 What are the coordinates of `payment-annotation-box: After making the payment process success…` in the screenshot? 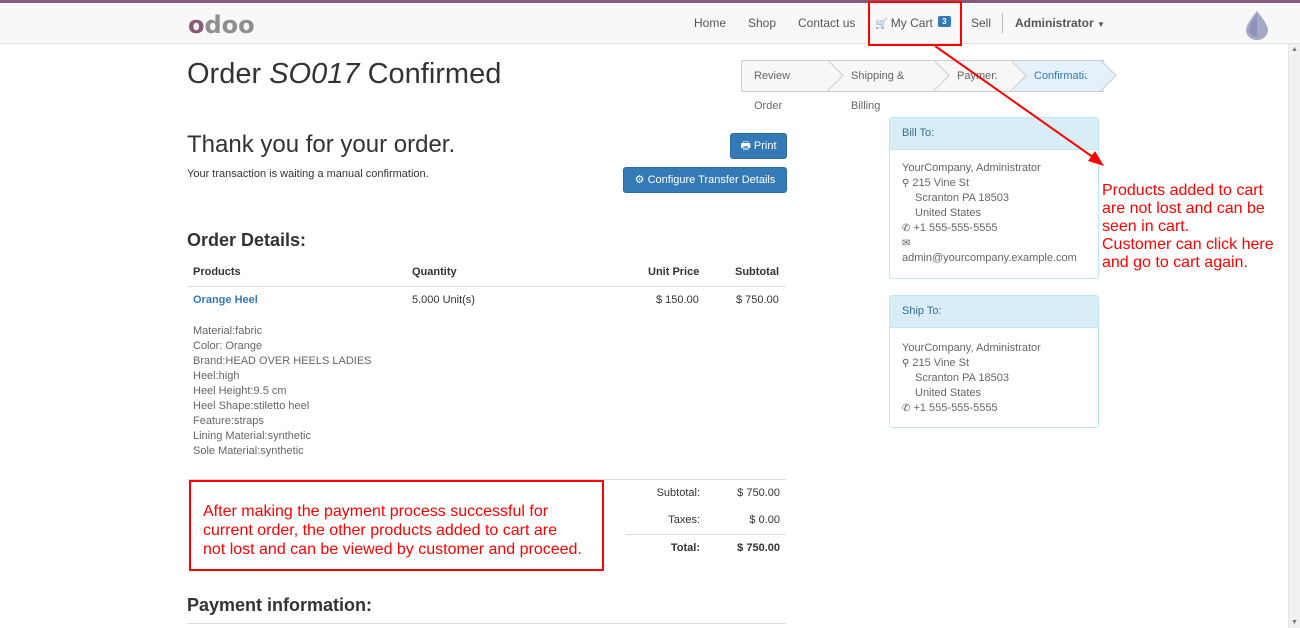 It's located at (396, 525).